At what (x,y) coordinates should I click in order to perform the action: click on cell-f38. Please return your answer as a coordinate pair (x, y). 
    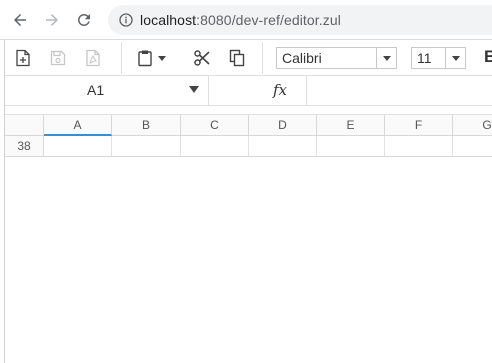
    Looking at the image, I should click on (419, 146).